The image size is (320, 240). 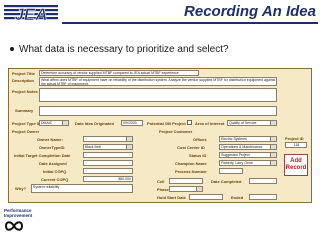 What do you see at coordinates (200, 139) in the screenshot?
I see `offices-label: Offices` at bounding box center [200, 139].